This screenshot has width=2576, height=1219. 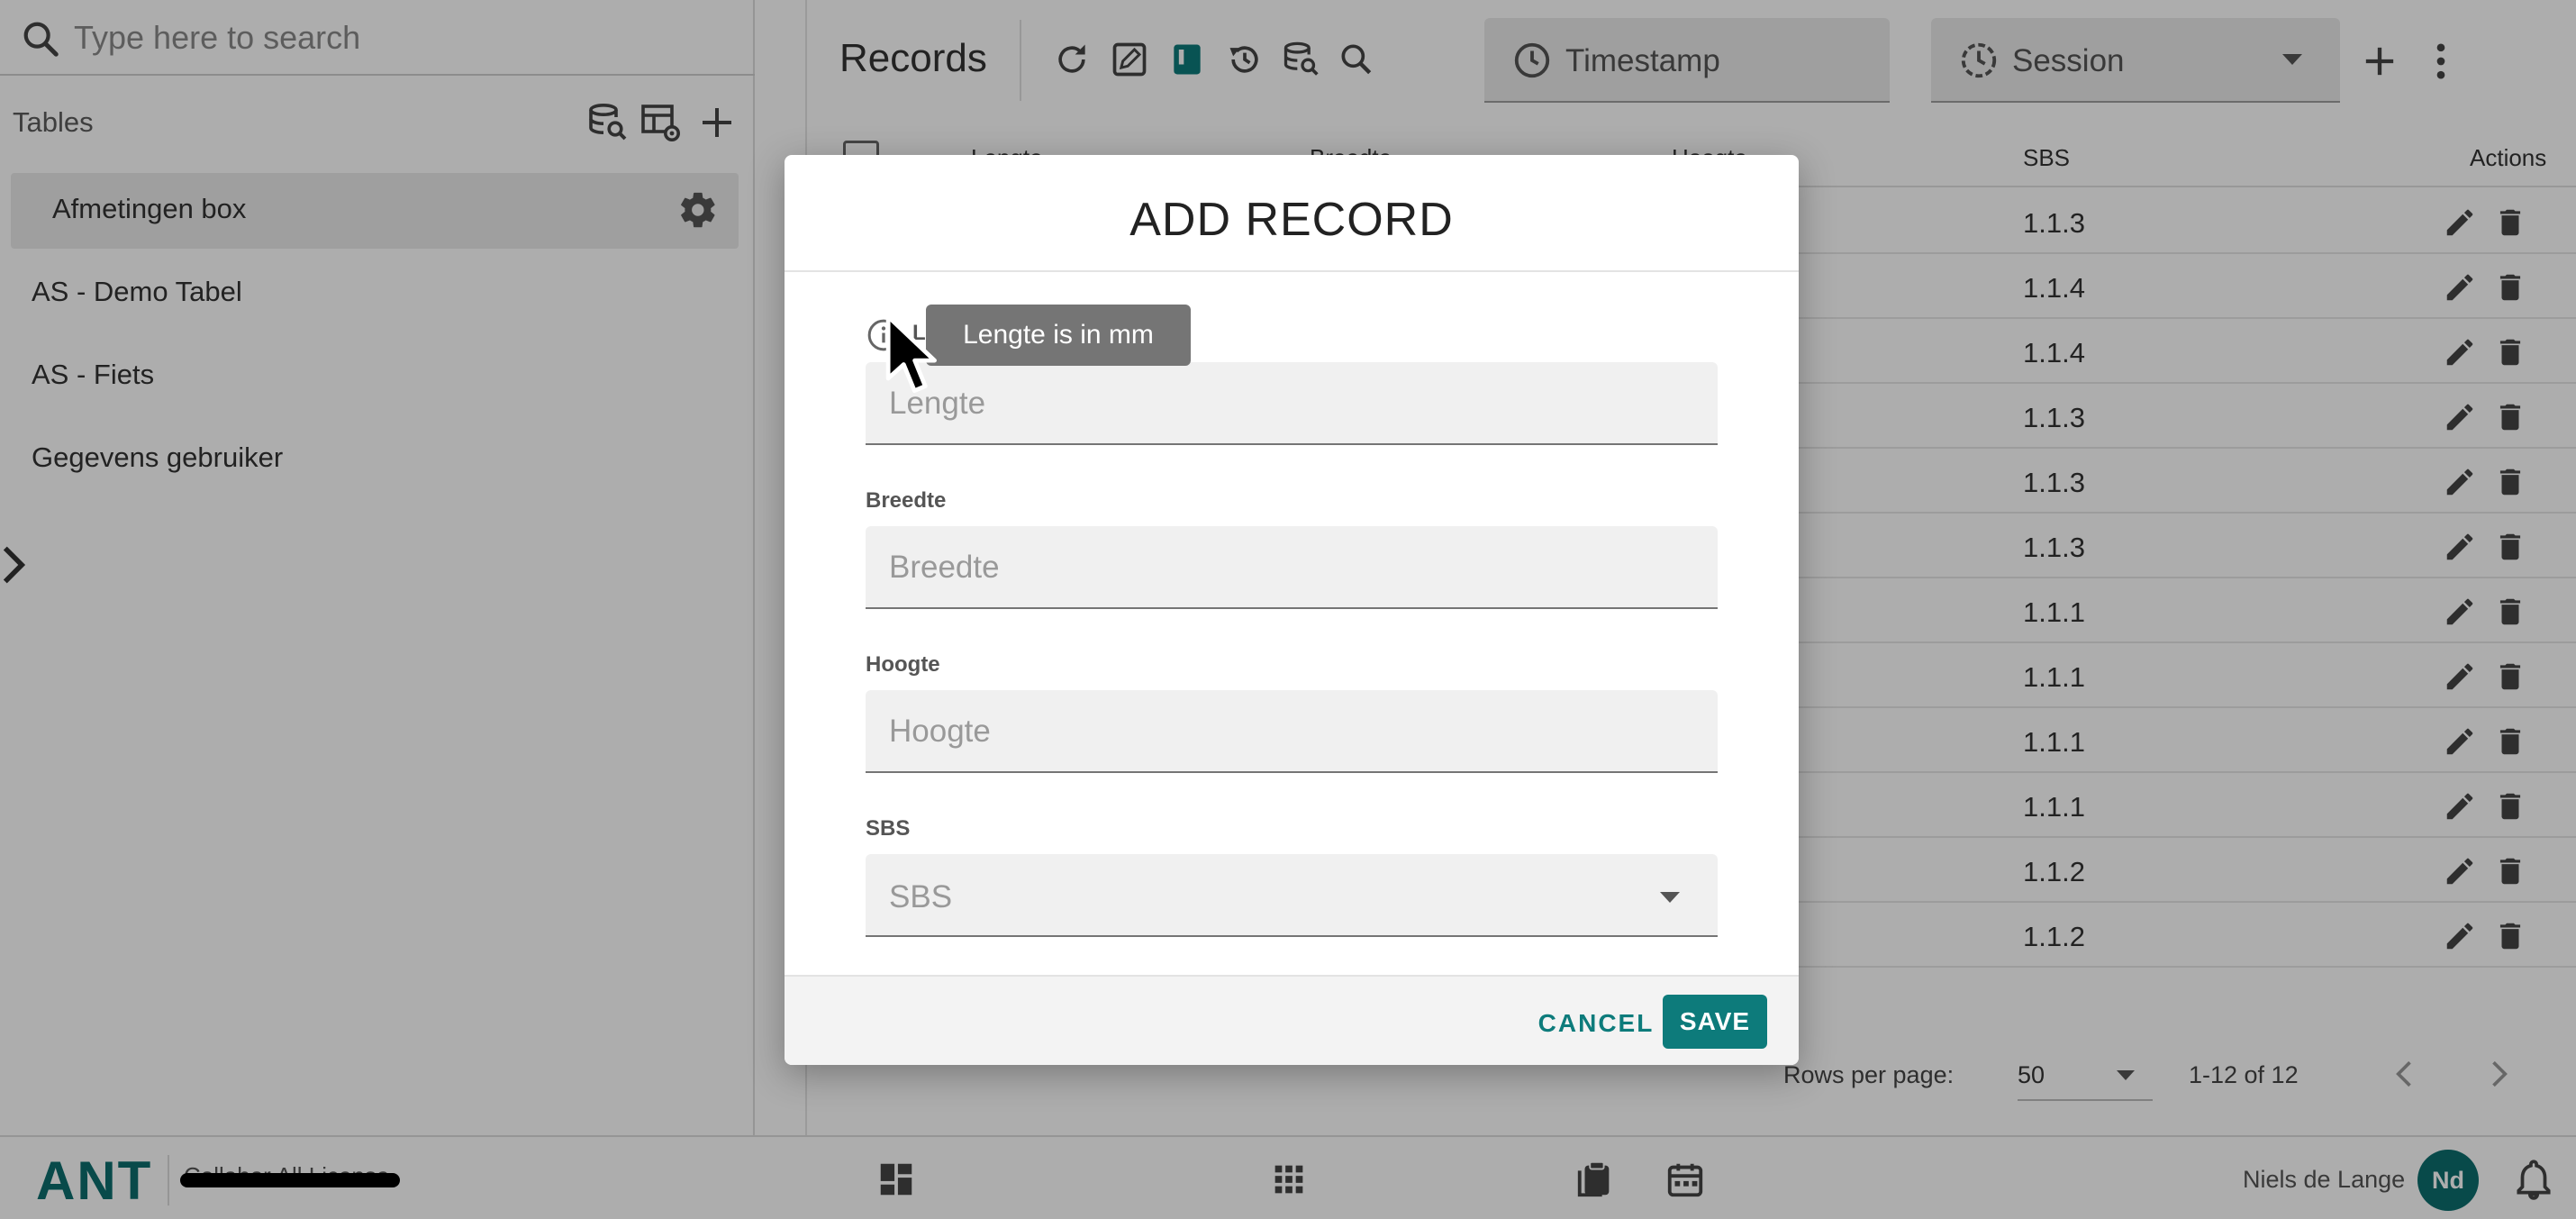 I want to click on hoogte-field, so click(x=1292, y=732).